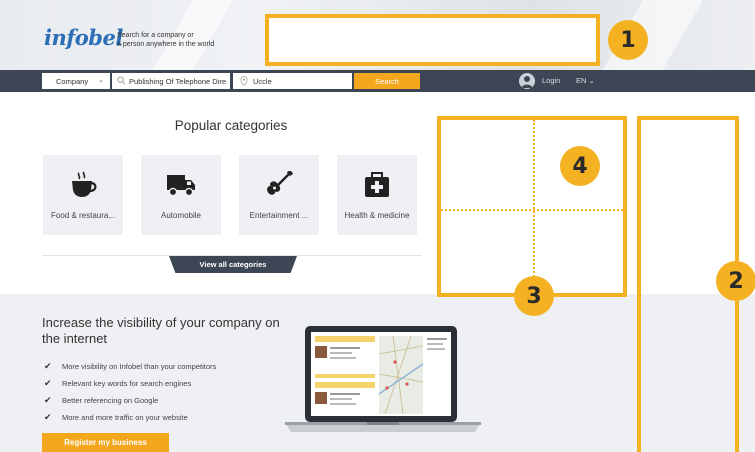  I want to click on medical-kit-icon, so click(377, 184).